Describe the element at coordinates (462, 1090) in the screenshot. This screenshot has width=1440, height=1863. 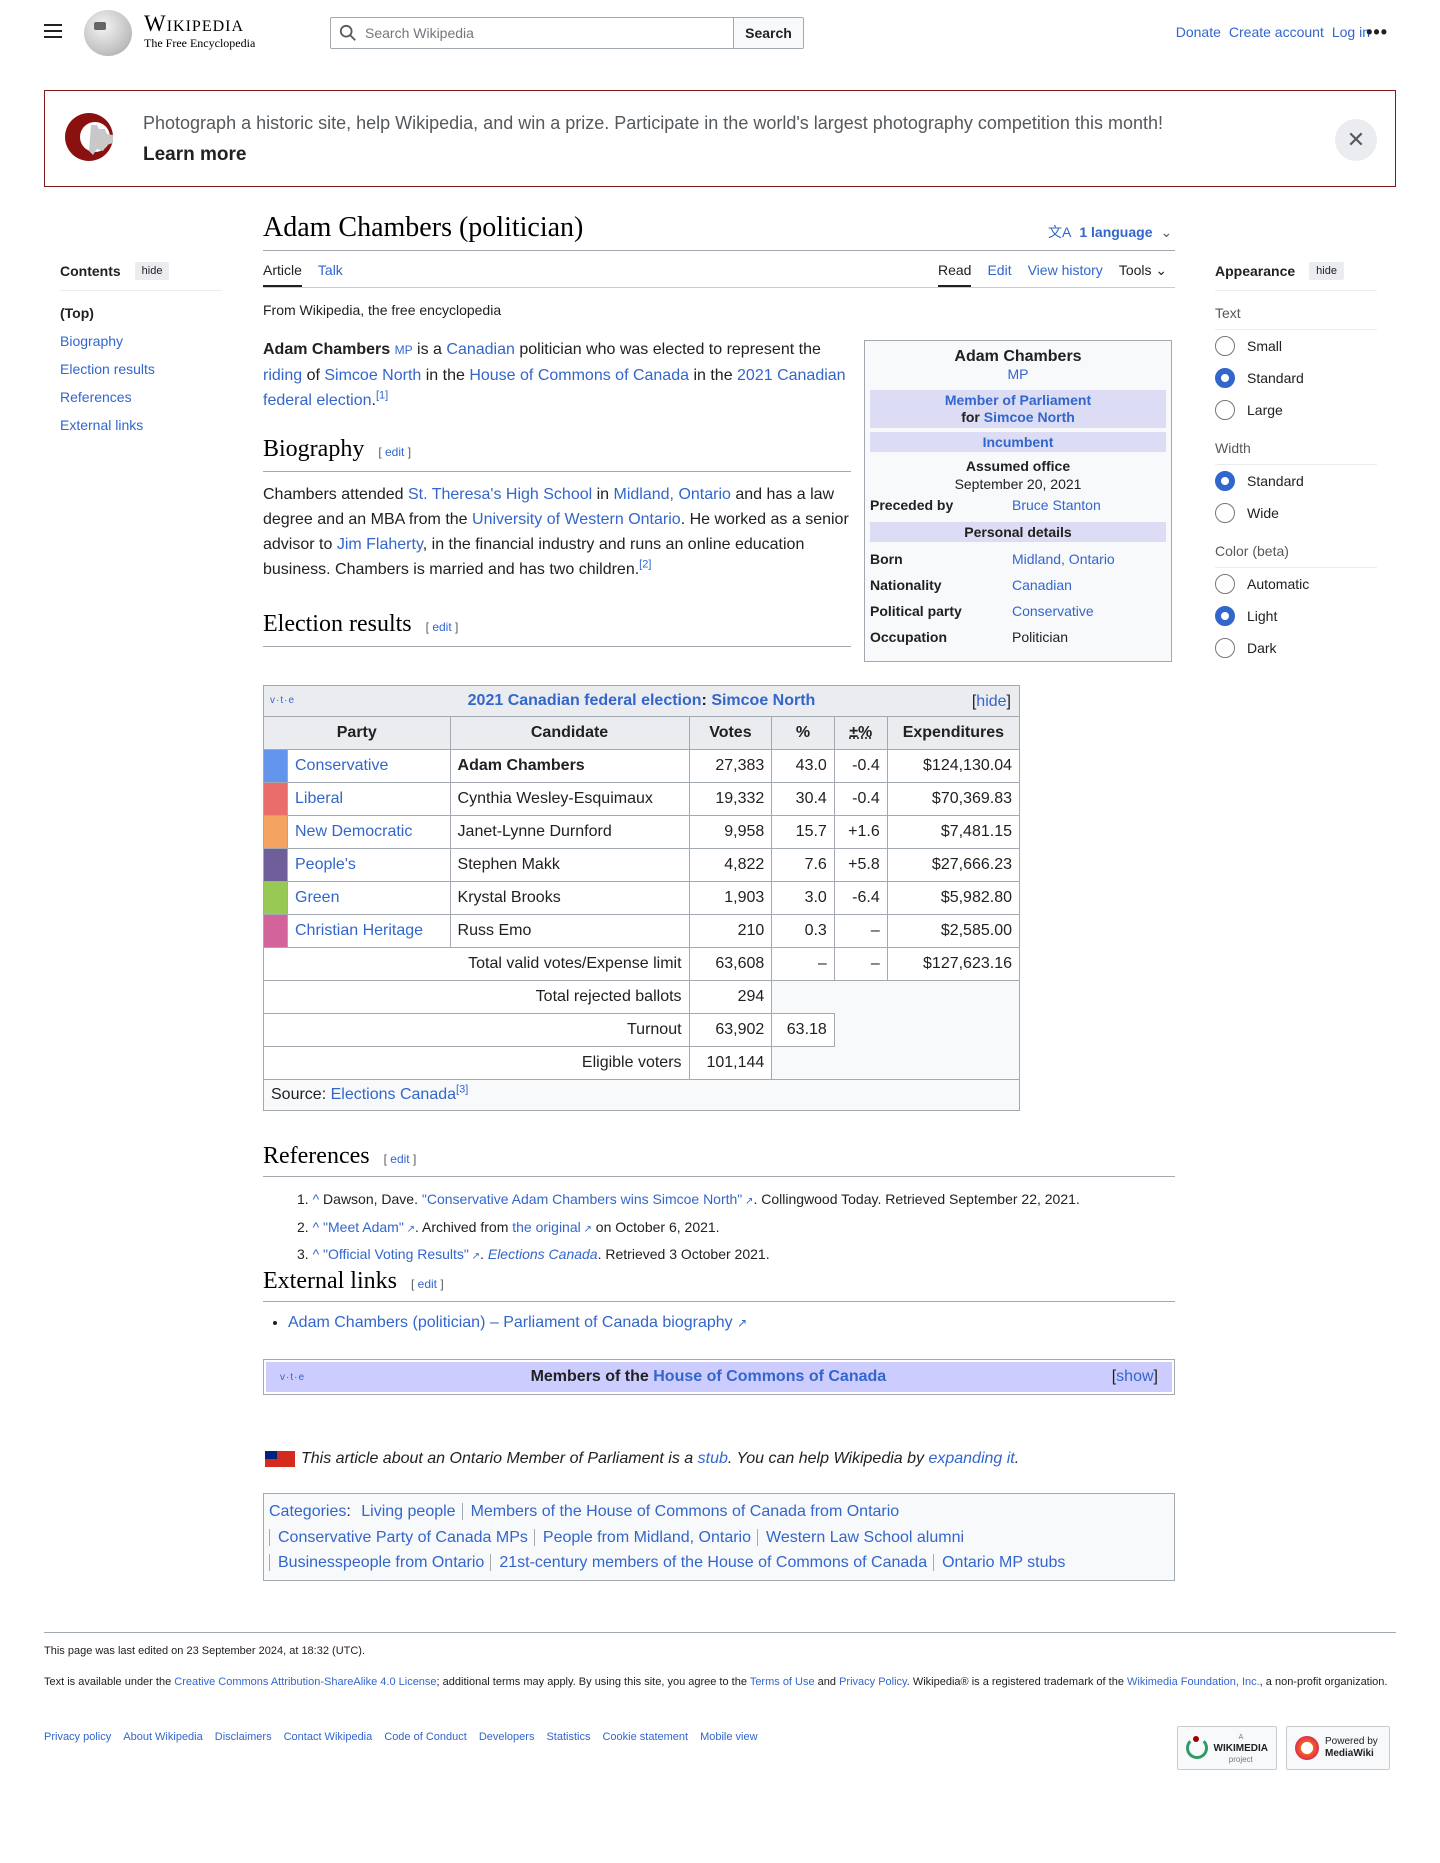
I see `citation-3: [3]` at that location.